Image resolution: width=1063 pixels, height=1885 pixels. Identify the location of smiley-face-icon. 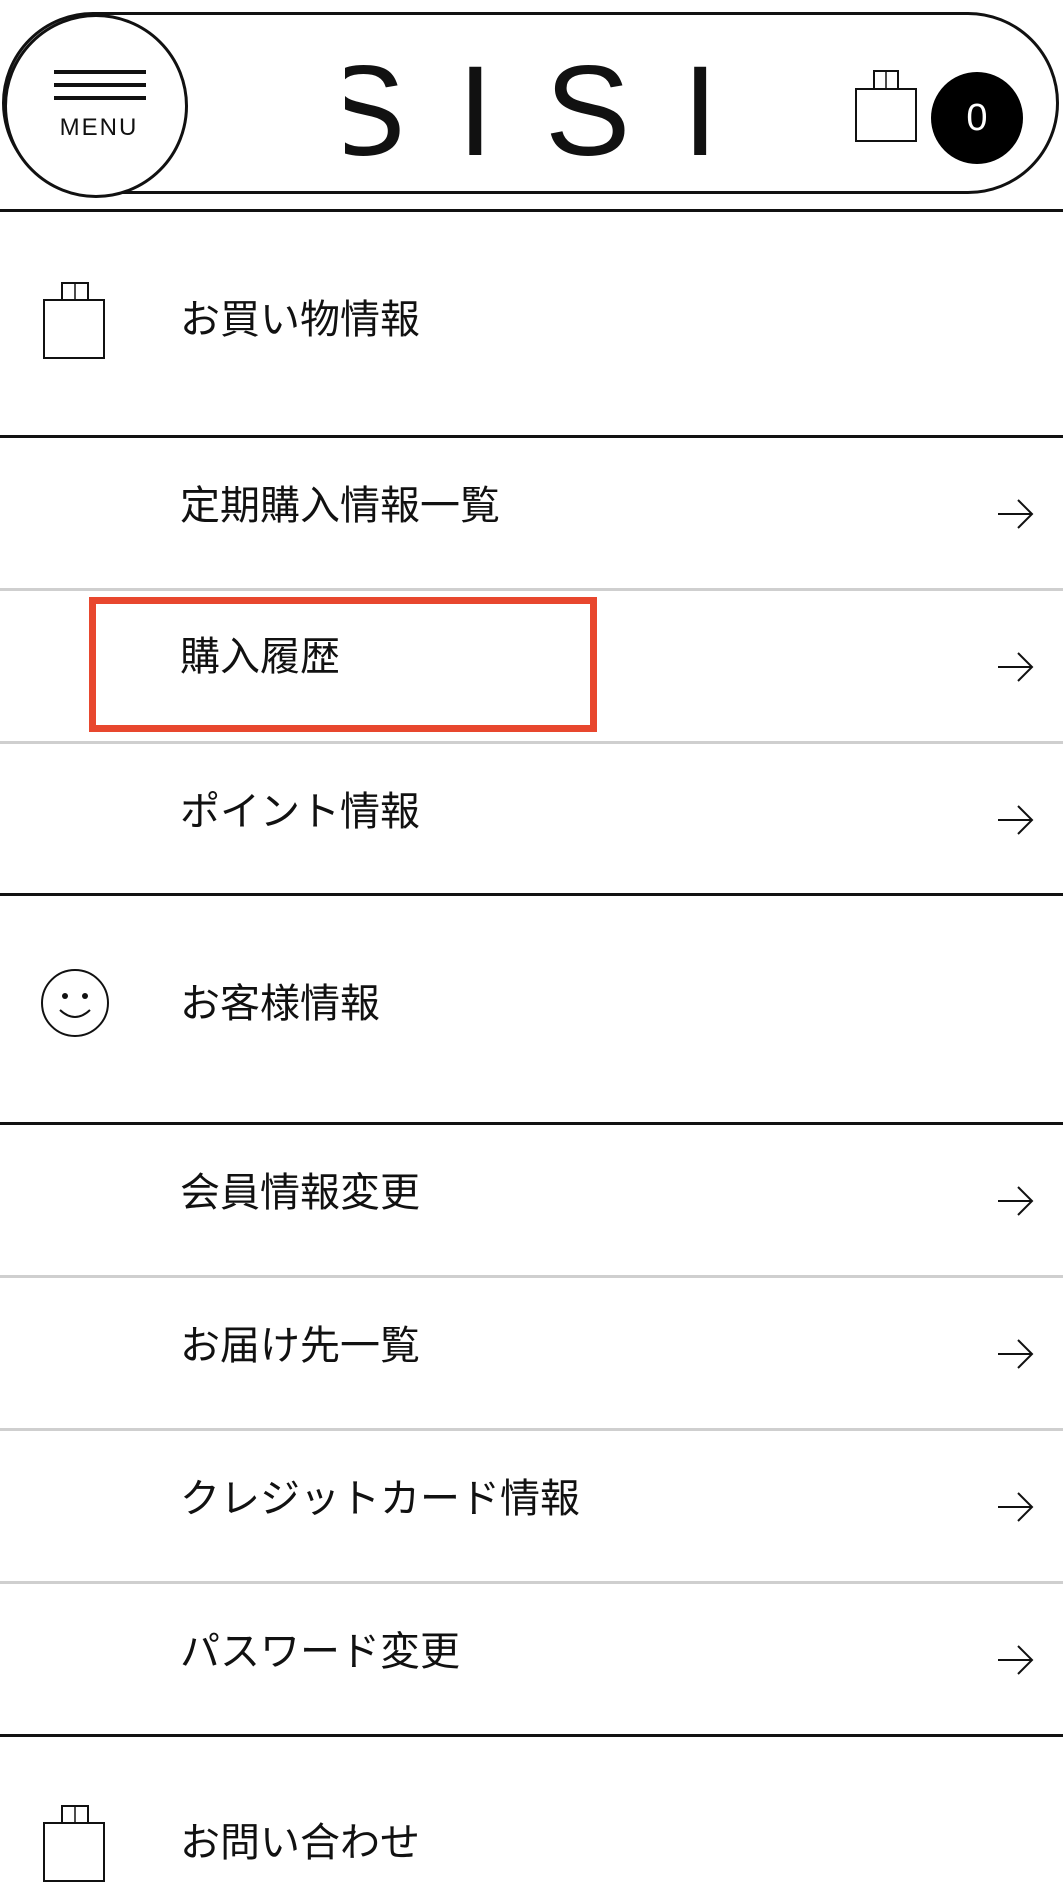
(75, 1003).